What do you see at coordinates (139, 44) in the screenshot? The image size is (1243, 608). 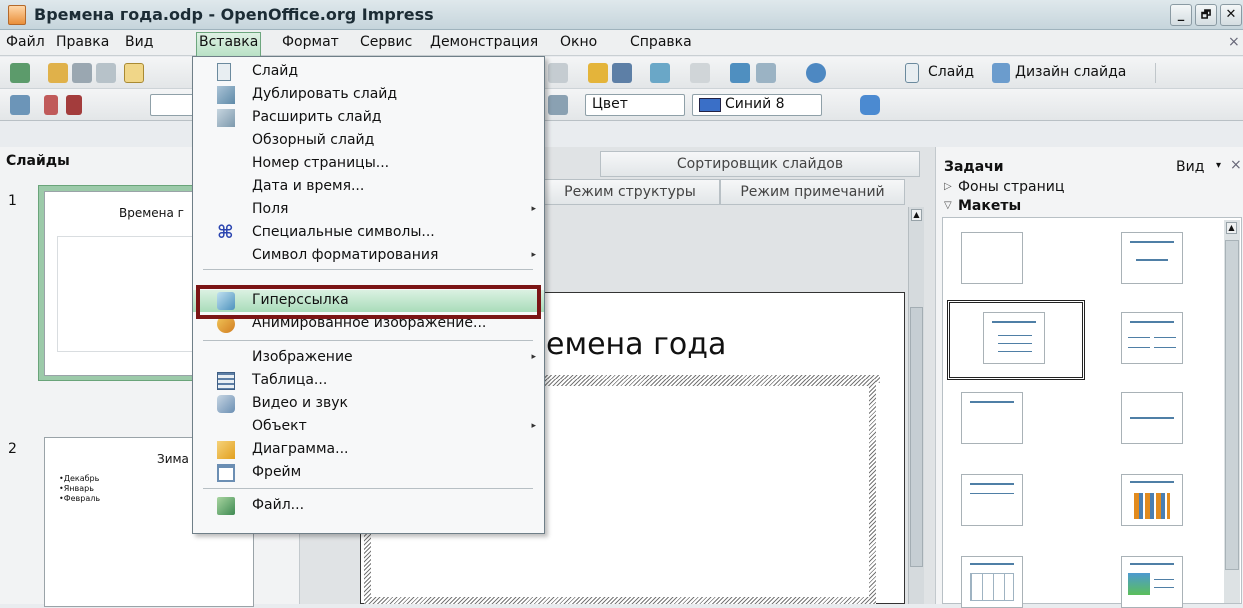 I see `menu-view: Вид` at bounding box center [139, 44].